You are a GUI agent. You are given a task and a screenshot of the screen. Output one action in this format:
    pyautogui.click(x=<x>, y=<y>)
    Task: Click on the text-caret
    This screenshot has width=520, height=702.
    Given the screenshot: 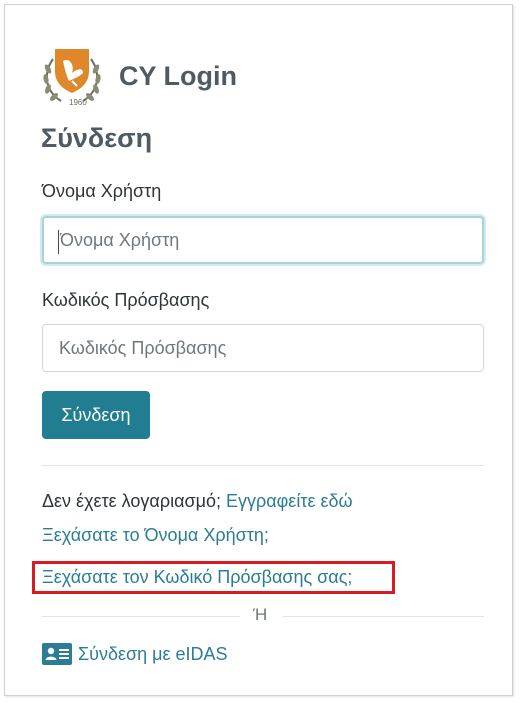 What is the action you would take?
    pyautogui.click(x=58, y=242)
    